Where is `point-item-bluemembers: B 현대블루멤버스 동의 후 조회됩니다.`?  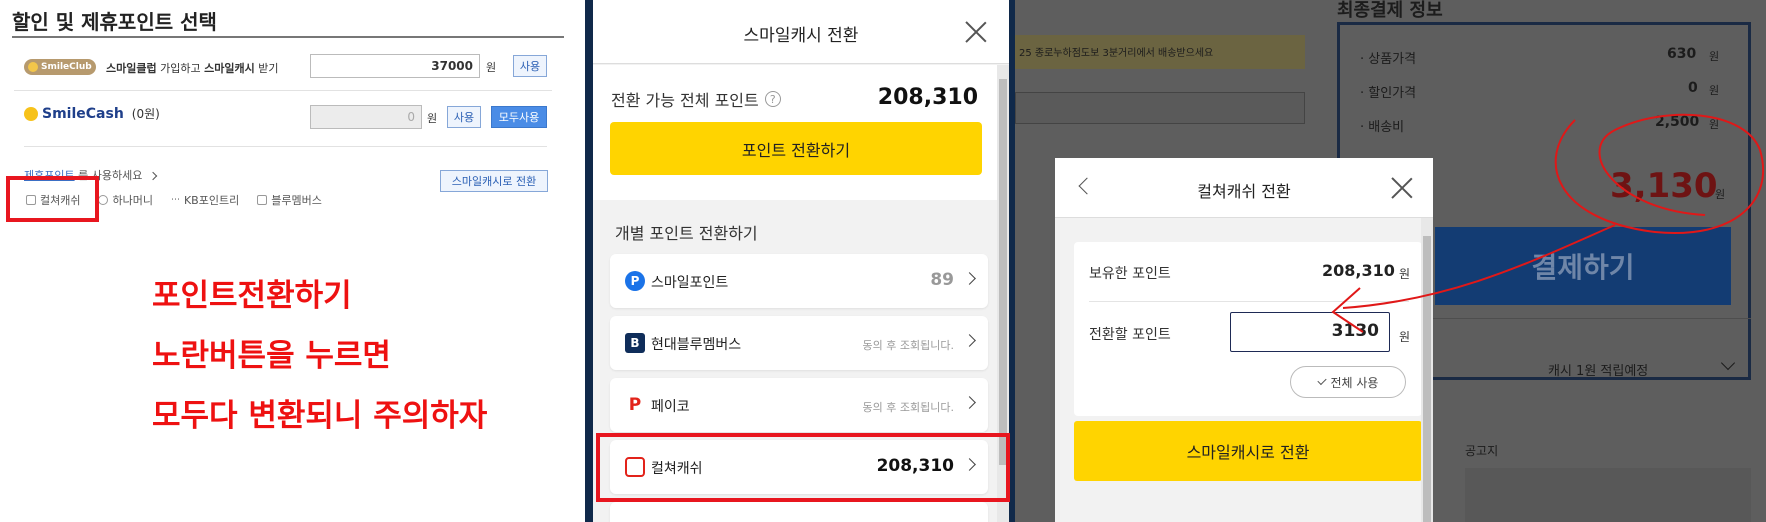 point-item-bluemembers: B 현대블루멤버스 동의 후 조회됩니다. is located at coordinates (799, 343).